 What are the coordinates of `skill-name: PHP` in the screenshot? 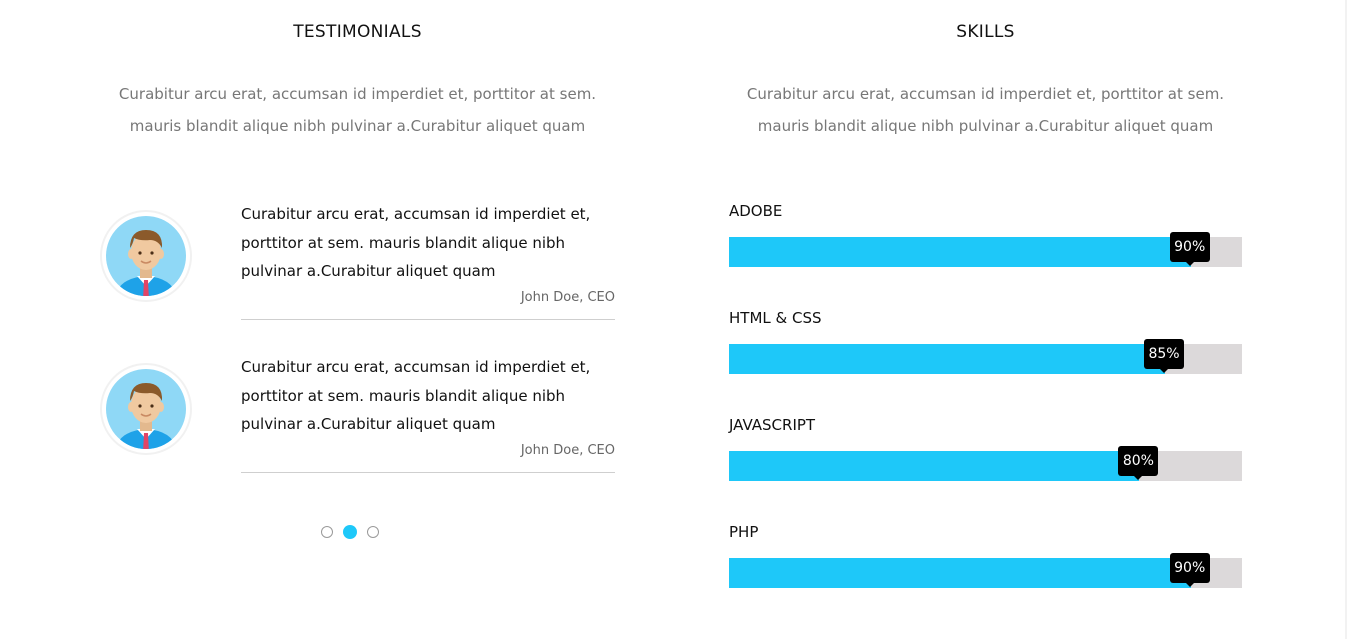 It's located at (744, 532).